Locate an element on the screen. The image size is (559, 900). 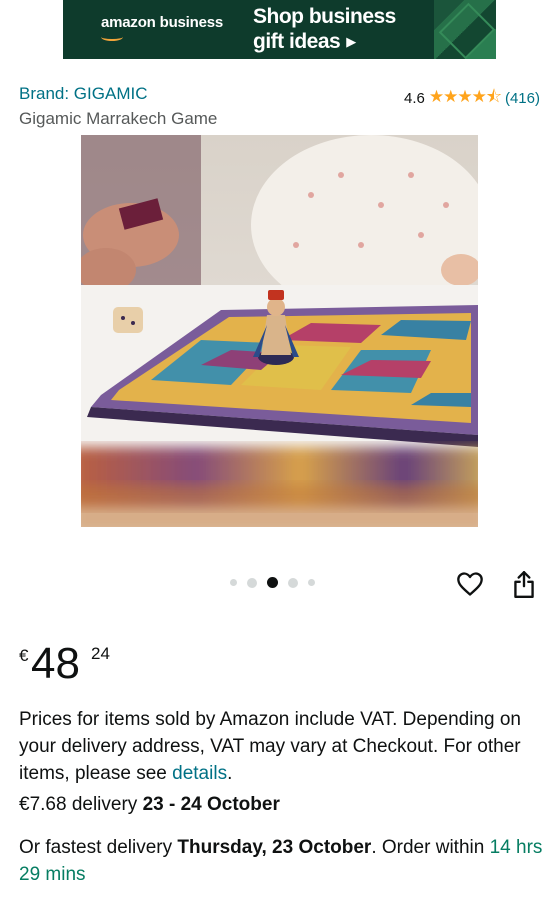
amazon-business-logo: amazon business is located at coordinates (162, 22).